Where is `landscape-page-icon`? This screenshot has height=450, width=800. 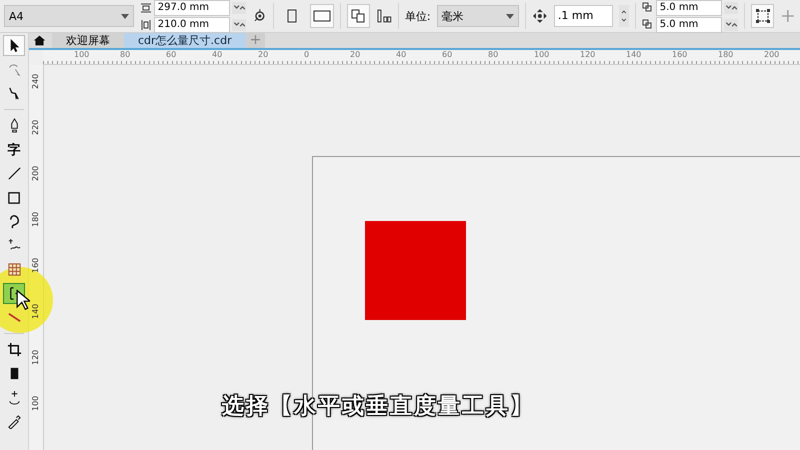
landscape-page-icon is located at coordinates (321, 16).